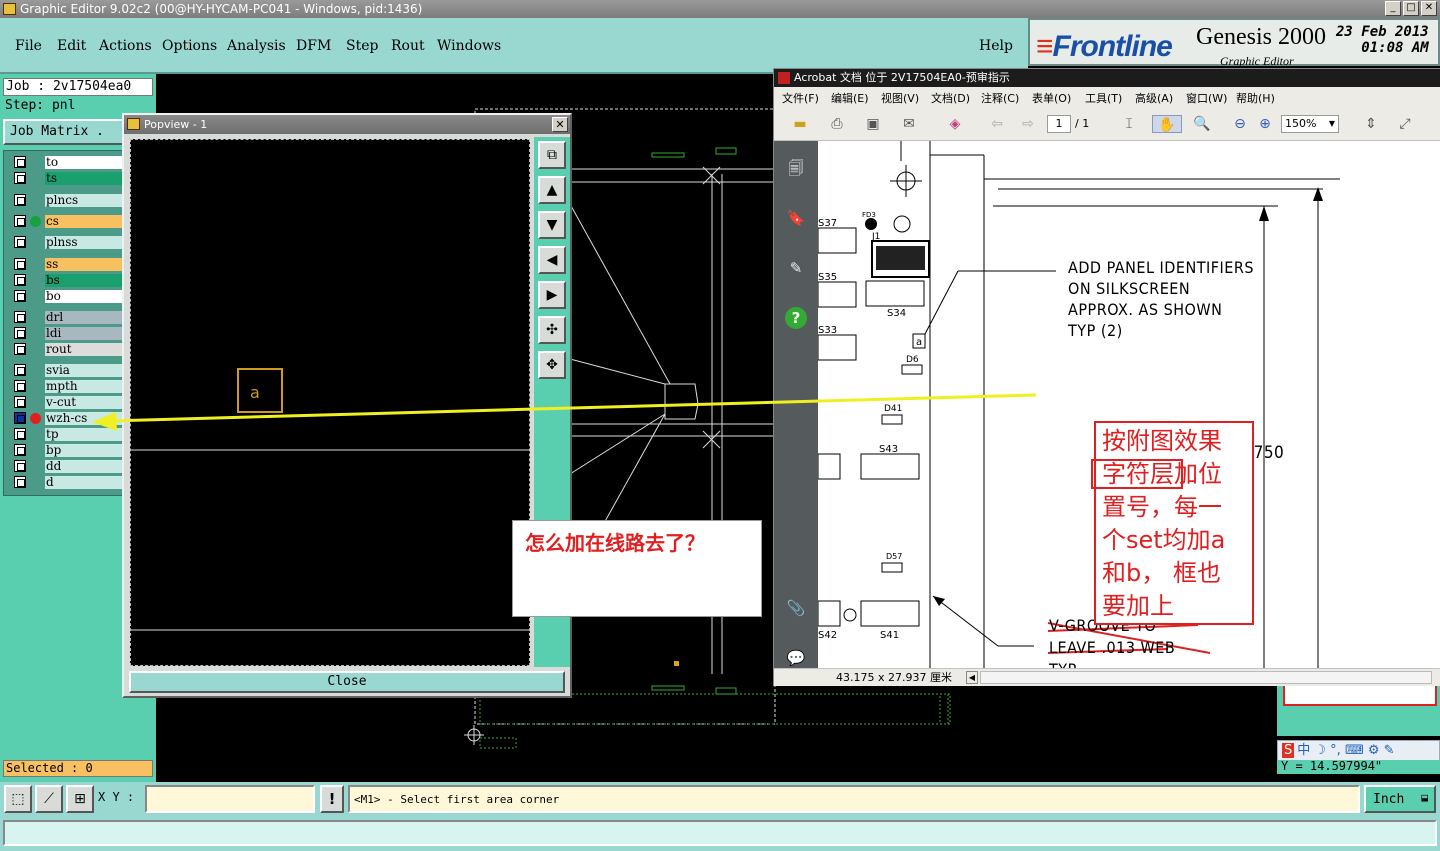  Describe the element at coordinates (85, 450) in the screenshot. I see `layer-name: bp` at that location.